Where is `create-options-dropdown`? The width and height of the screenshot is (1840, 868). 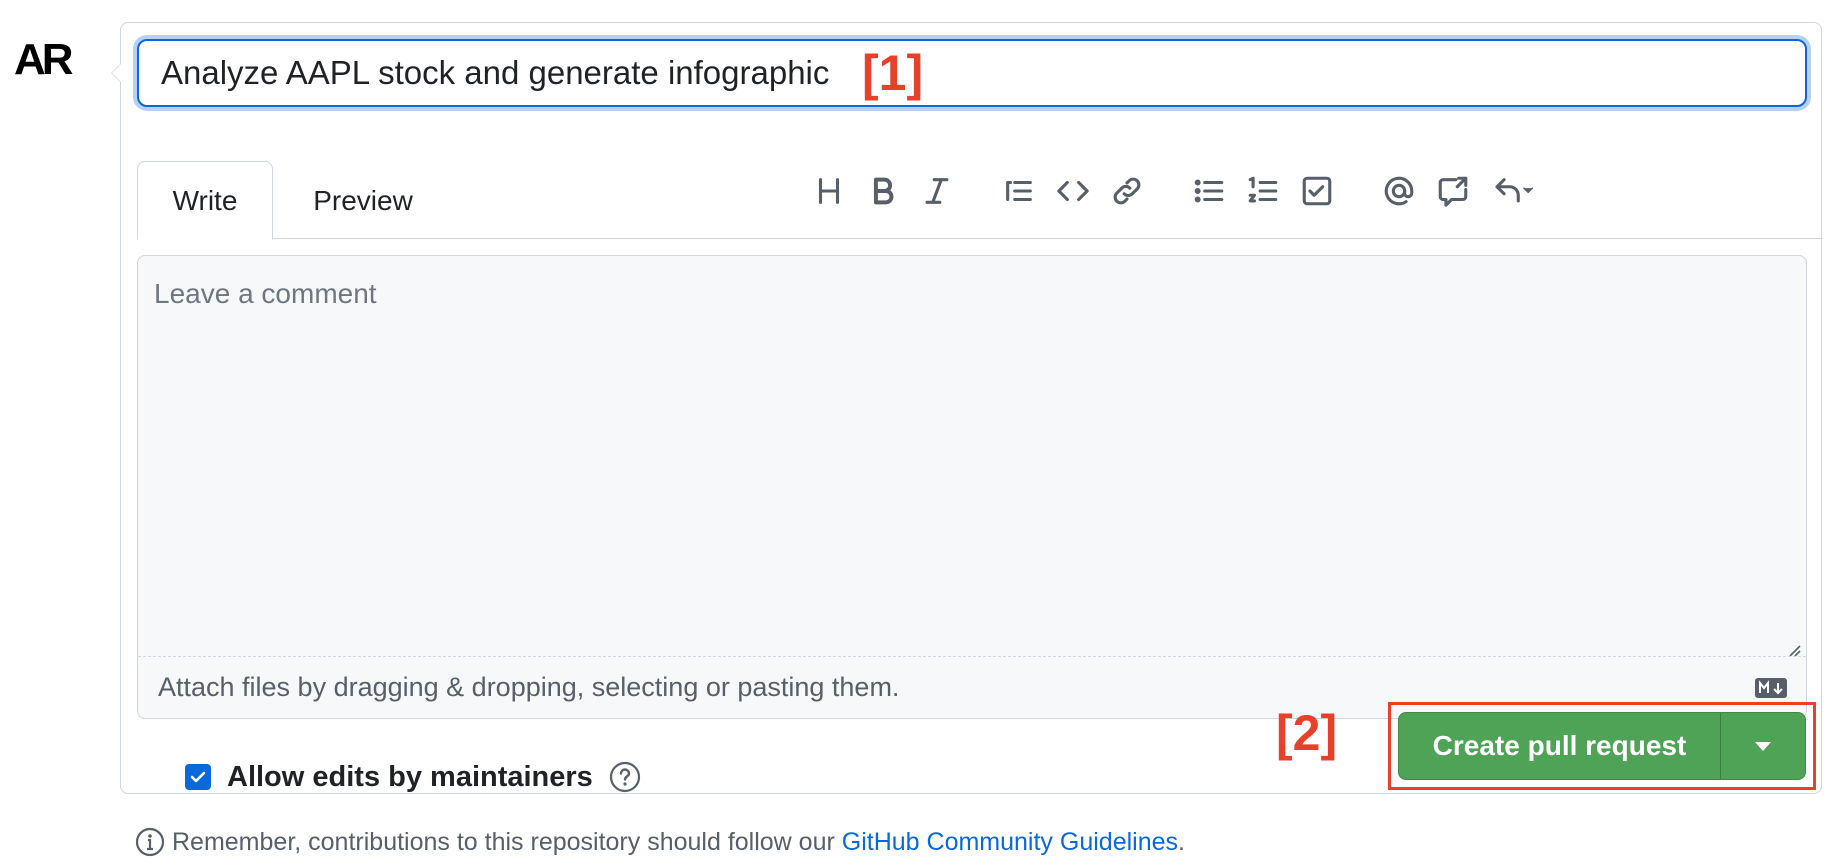
create-options-dropdown is located at coordinates (1763, 746).